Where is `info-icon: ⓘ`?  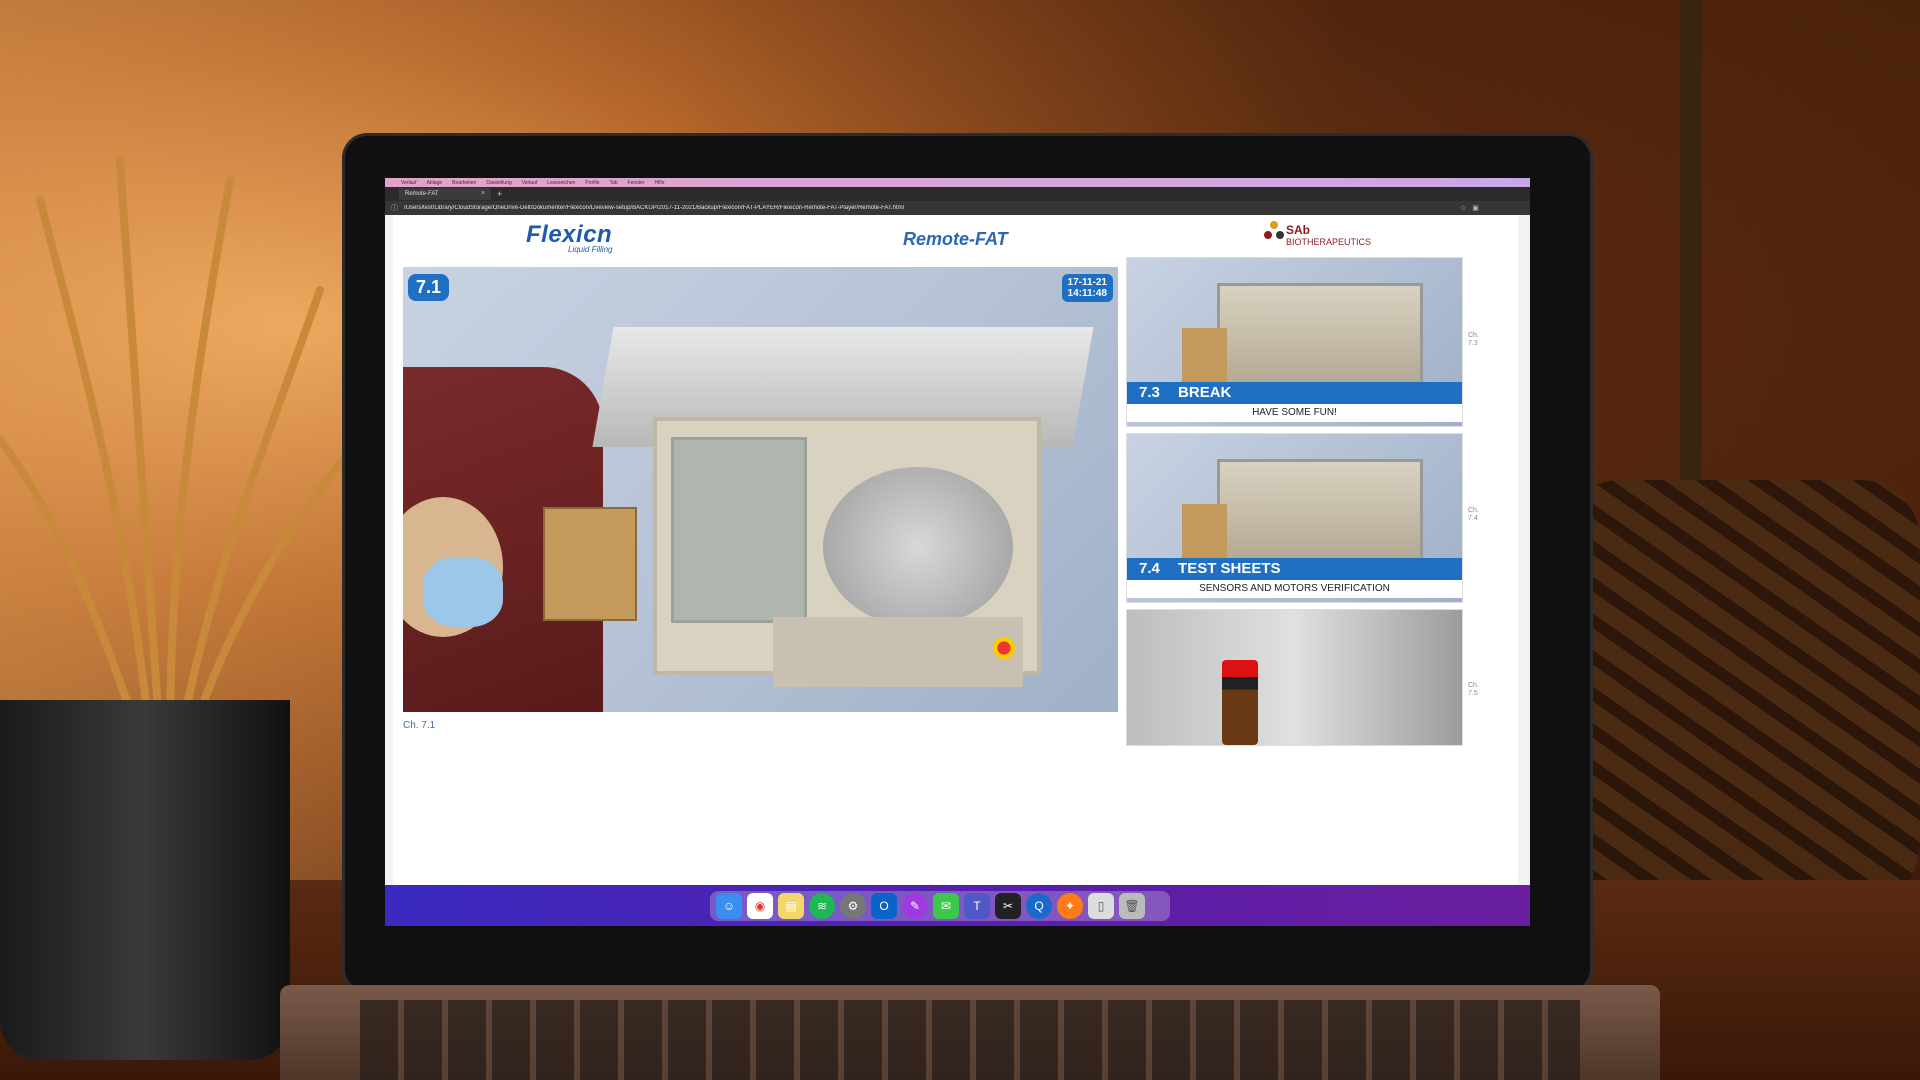
info-icon: ⓘ is located at coordinates (394, 208).